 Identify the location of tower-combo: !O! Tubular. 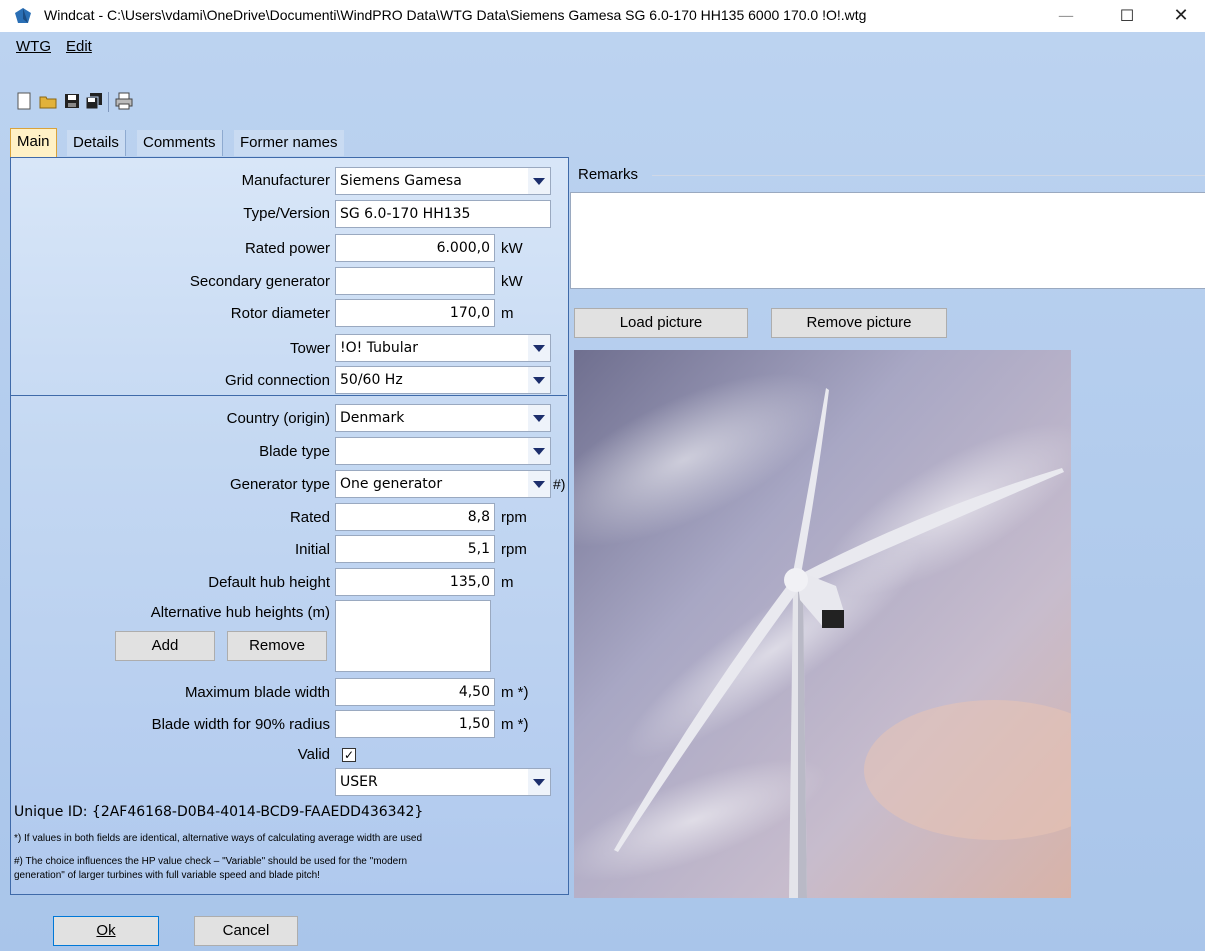
(443, 348).